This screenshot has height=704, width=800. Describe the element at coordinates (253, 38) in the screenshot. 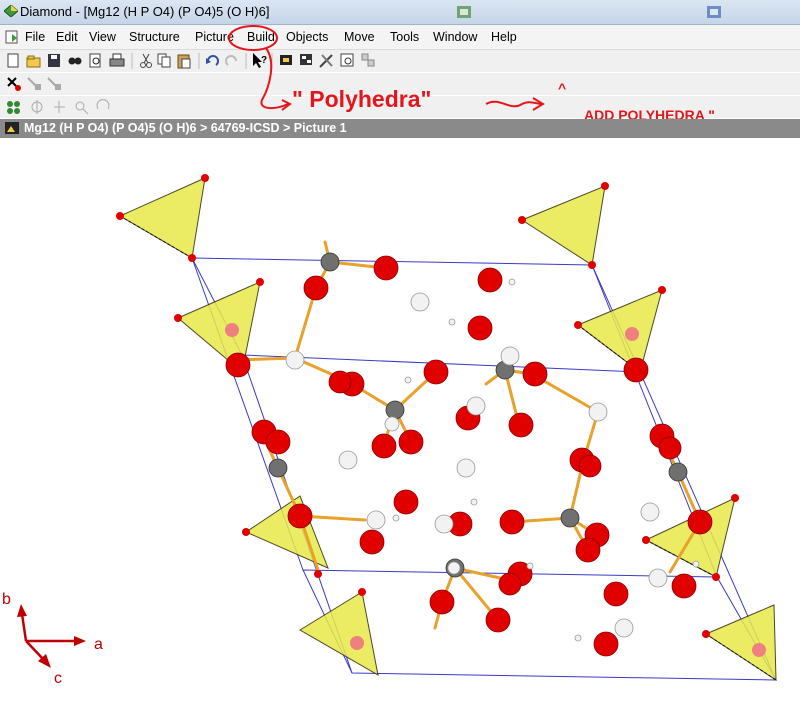

I see `build-menu-highlight` at that location.